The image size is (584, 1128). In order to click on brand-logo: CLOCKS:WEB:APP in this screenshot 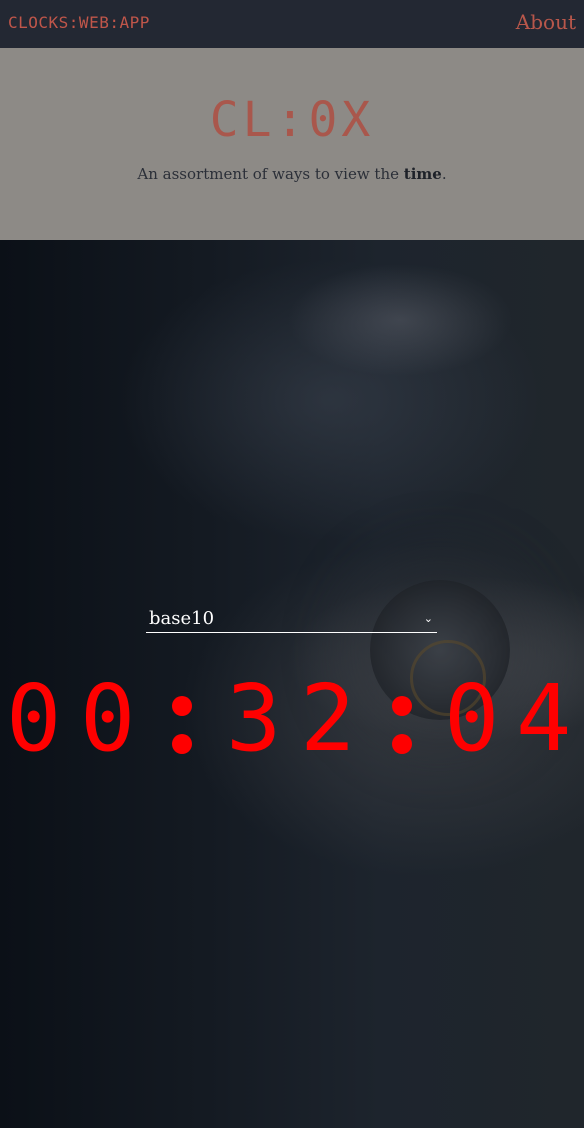, I will do `click(79, 22)`.